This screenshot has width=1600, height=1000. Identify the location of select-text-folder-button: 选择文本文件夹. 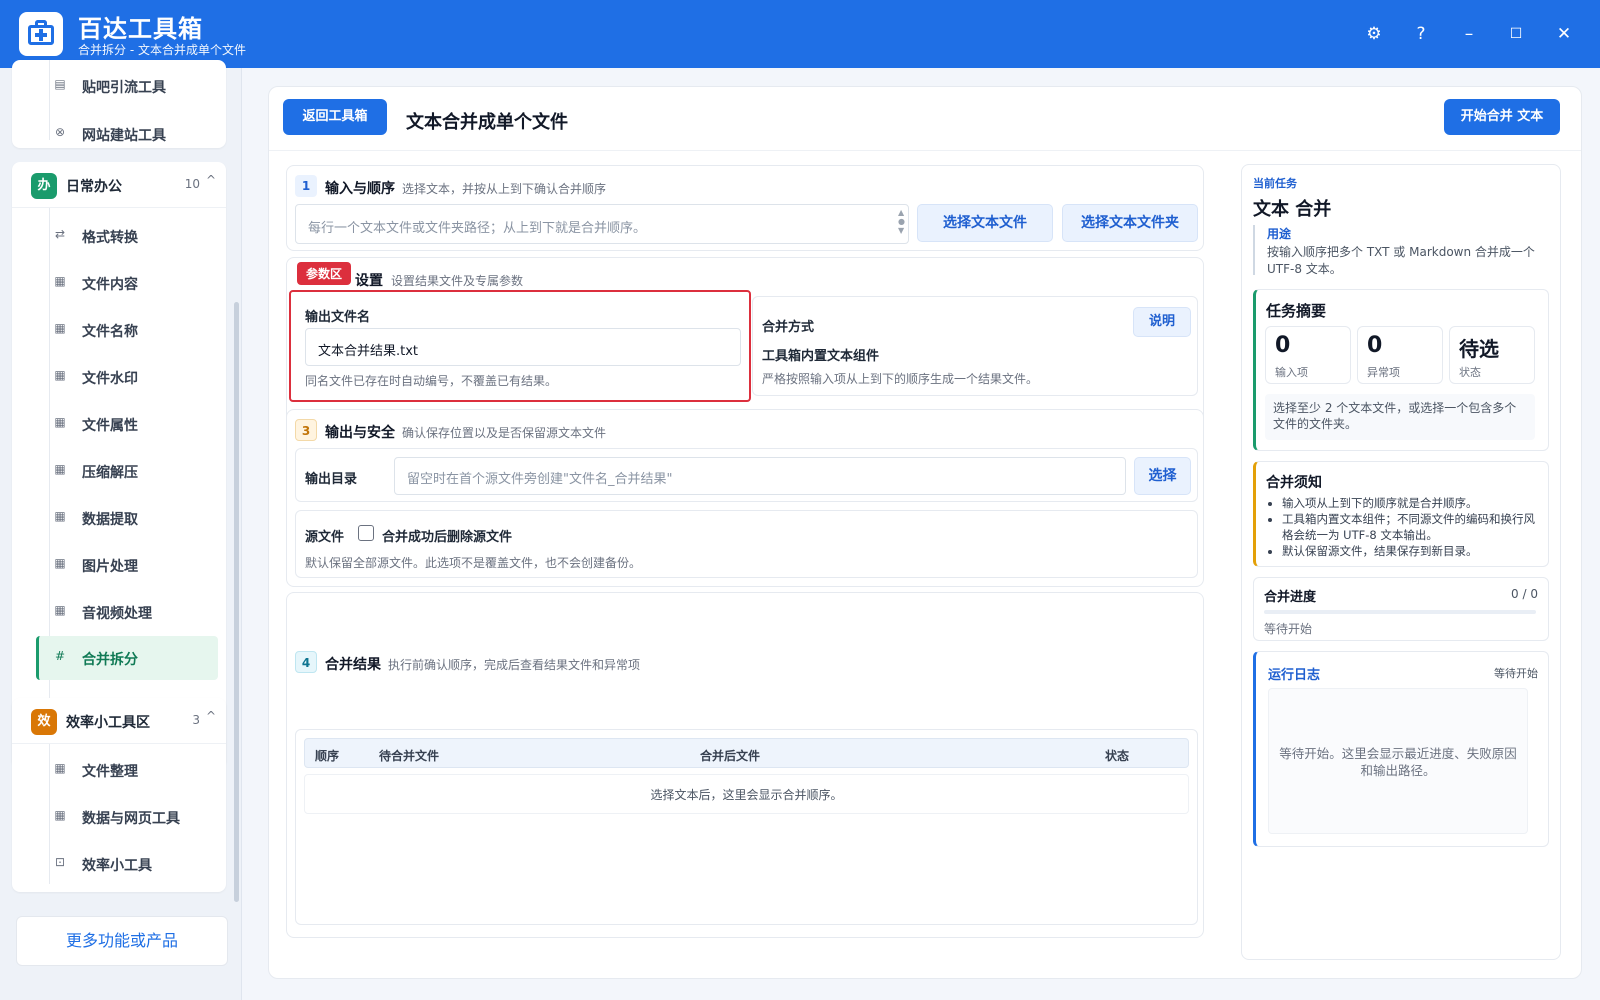
(1130, 223).